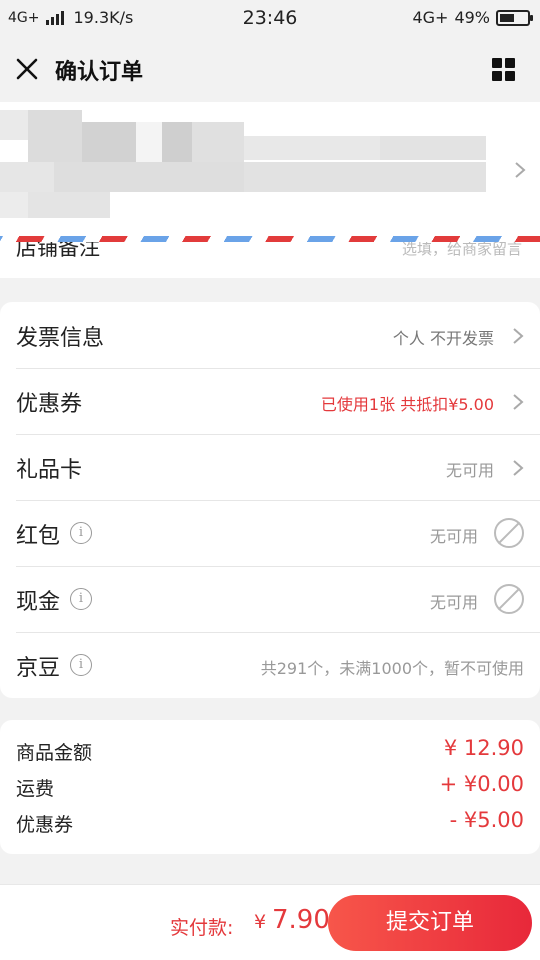 This screenshot has width=540, height=960. What do you see at coordinates (270, 922) in the screenshot?
I see `checkout-bar: 实付款: ¥ 7.90 提交订单` at bounding box center [270, 922].